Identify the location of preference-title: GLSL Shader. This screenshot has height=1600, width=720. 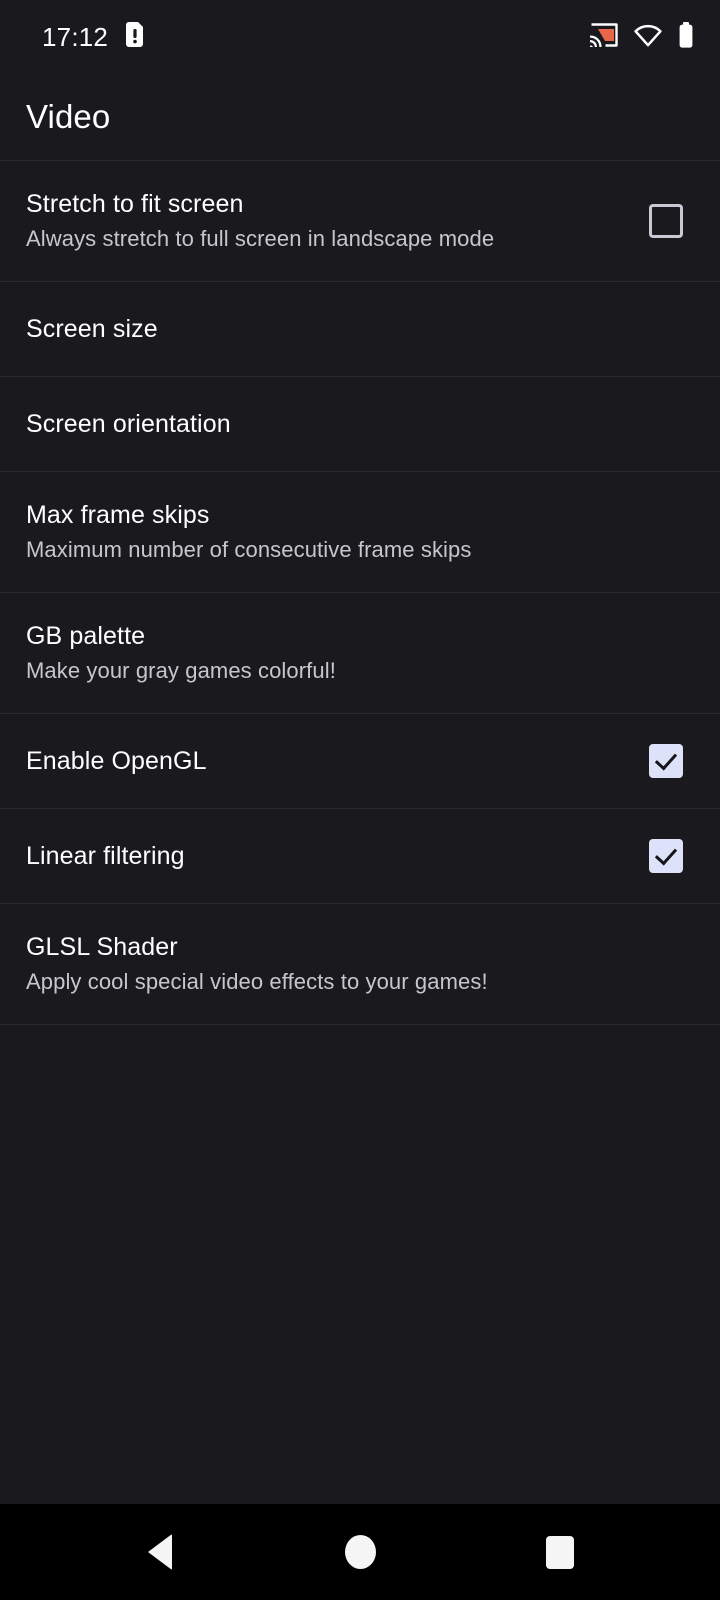
(102, 947).